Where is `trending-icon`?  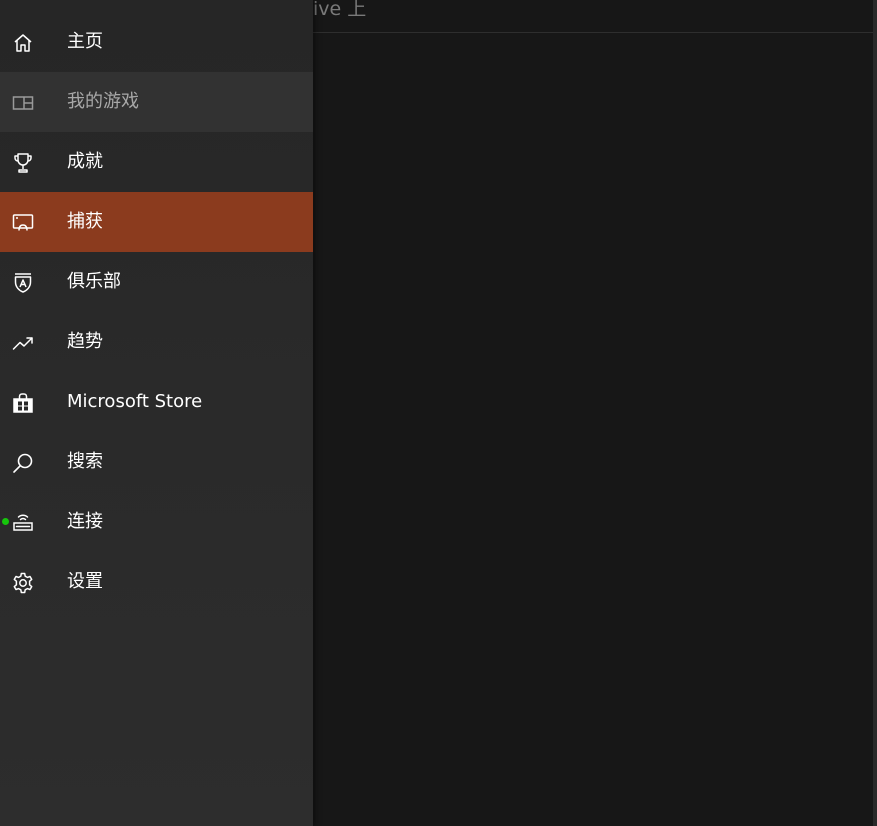 trending-icon is located at coordinates (23, 343).